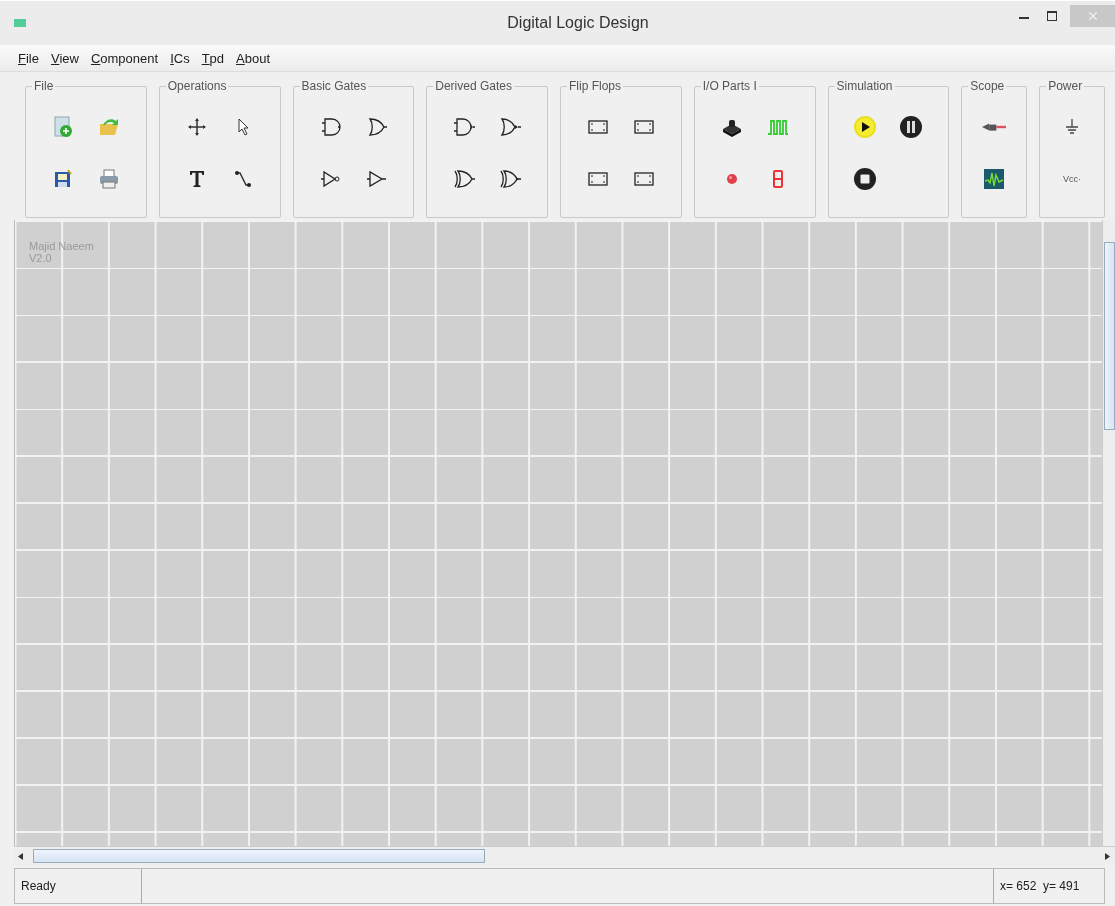 This screenshot has height=906, width=1115. Describe the element at coordinates (1072, 179) in the screenshot. I see `vcc-button: Vcc·` at that location.